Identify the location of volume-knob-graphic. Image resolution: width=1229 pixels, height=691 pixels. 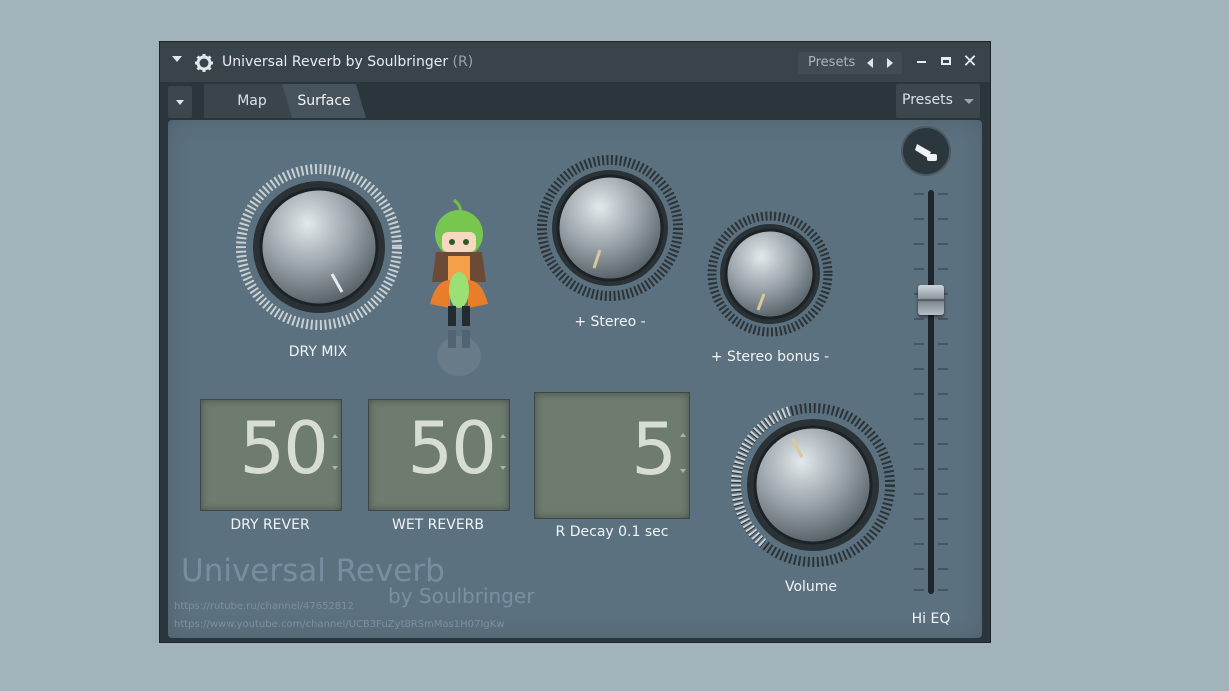
(813, 485).